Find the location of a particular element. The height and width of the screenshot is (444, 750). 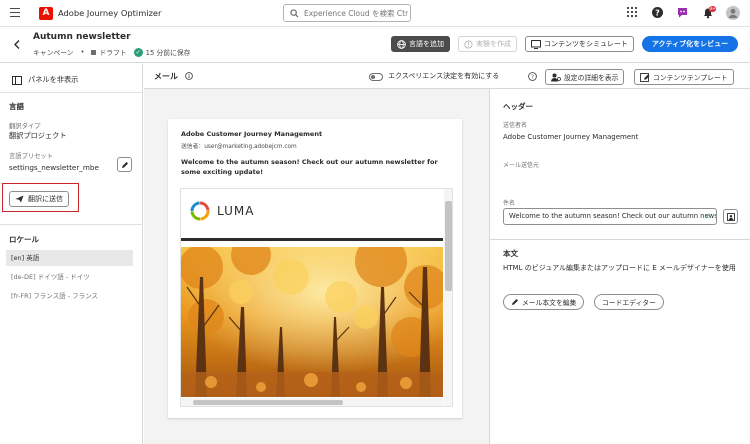

create-experiment-button: 実験を作成 is located at coordinates (487, 44).